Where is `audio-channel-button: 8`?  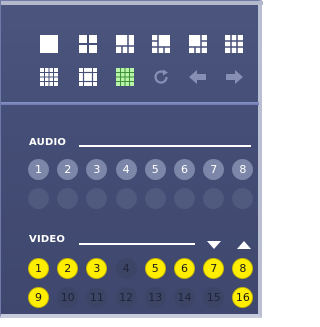 audio-channel-button: 8 is located at coordinates (243, 169).